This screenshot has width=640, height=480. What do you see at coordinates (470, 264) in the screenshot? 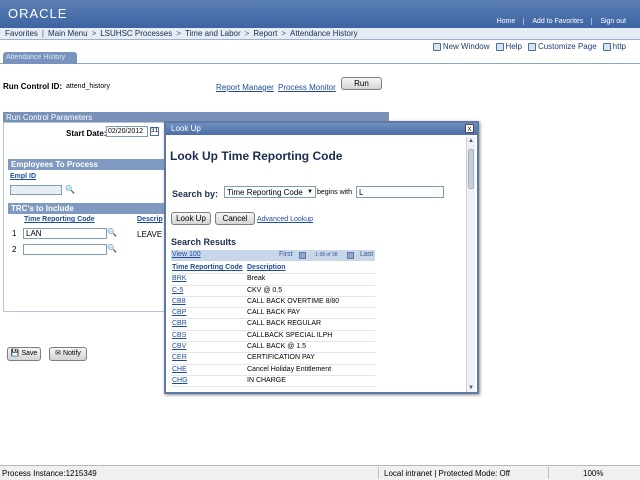
I see `dialog-scrollbar: ▲ ▼` at bounding box center [470, 264].